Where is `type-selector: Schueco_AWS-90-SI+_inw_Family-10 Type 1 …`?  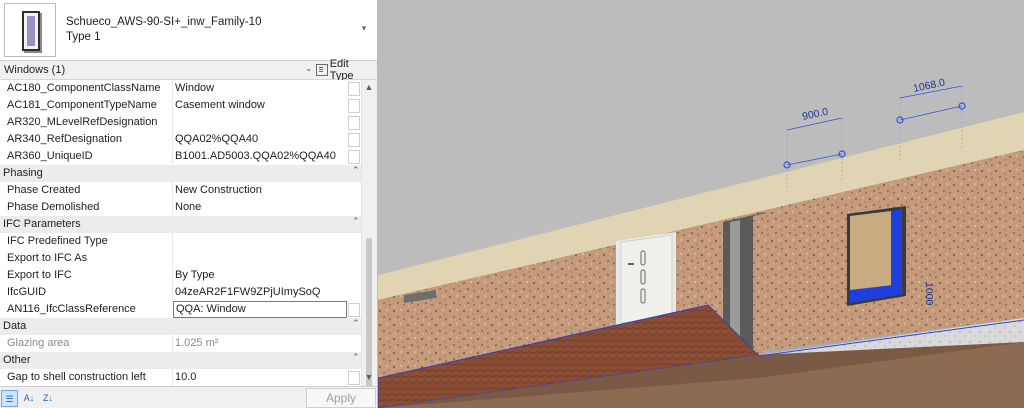 type-selector: Schueco_AWS-90-SI+_inw_Family-10 Type 1 … is located at coordinates (188, 30).